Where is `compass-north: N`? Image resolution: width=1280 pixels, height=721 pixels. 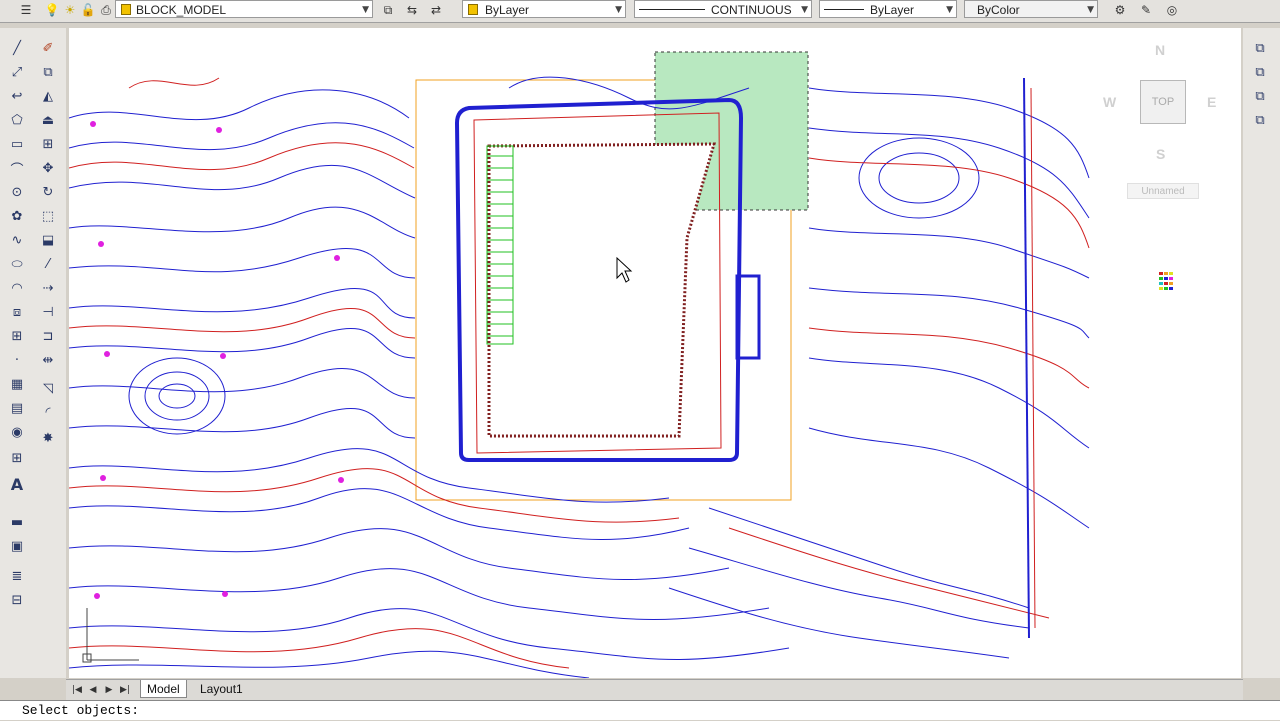 compass-north: N is located at coordinates (1160, 50).